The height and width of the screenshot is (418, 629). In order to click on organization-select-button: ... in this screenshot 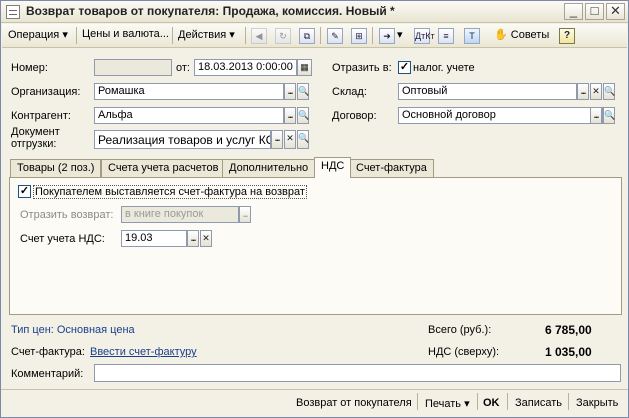, I will do `click(290, 91)`.